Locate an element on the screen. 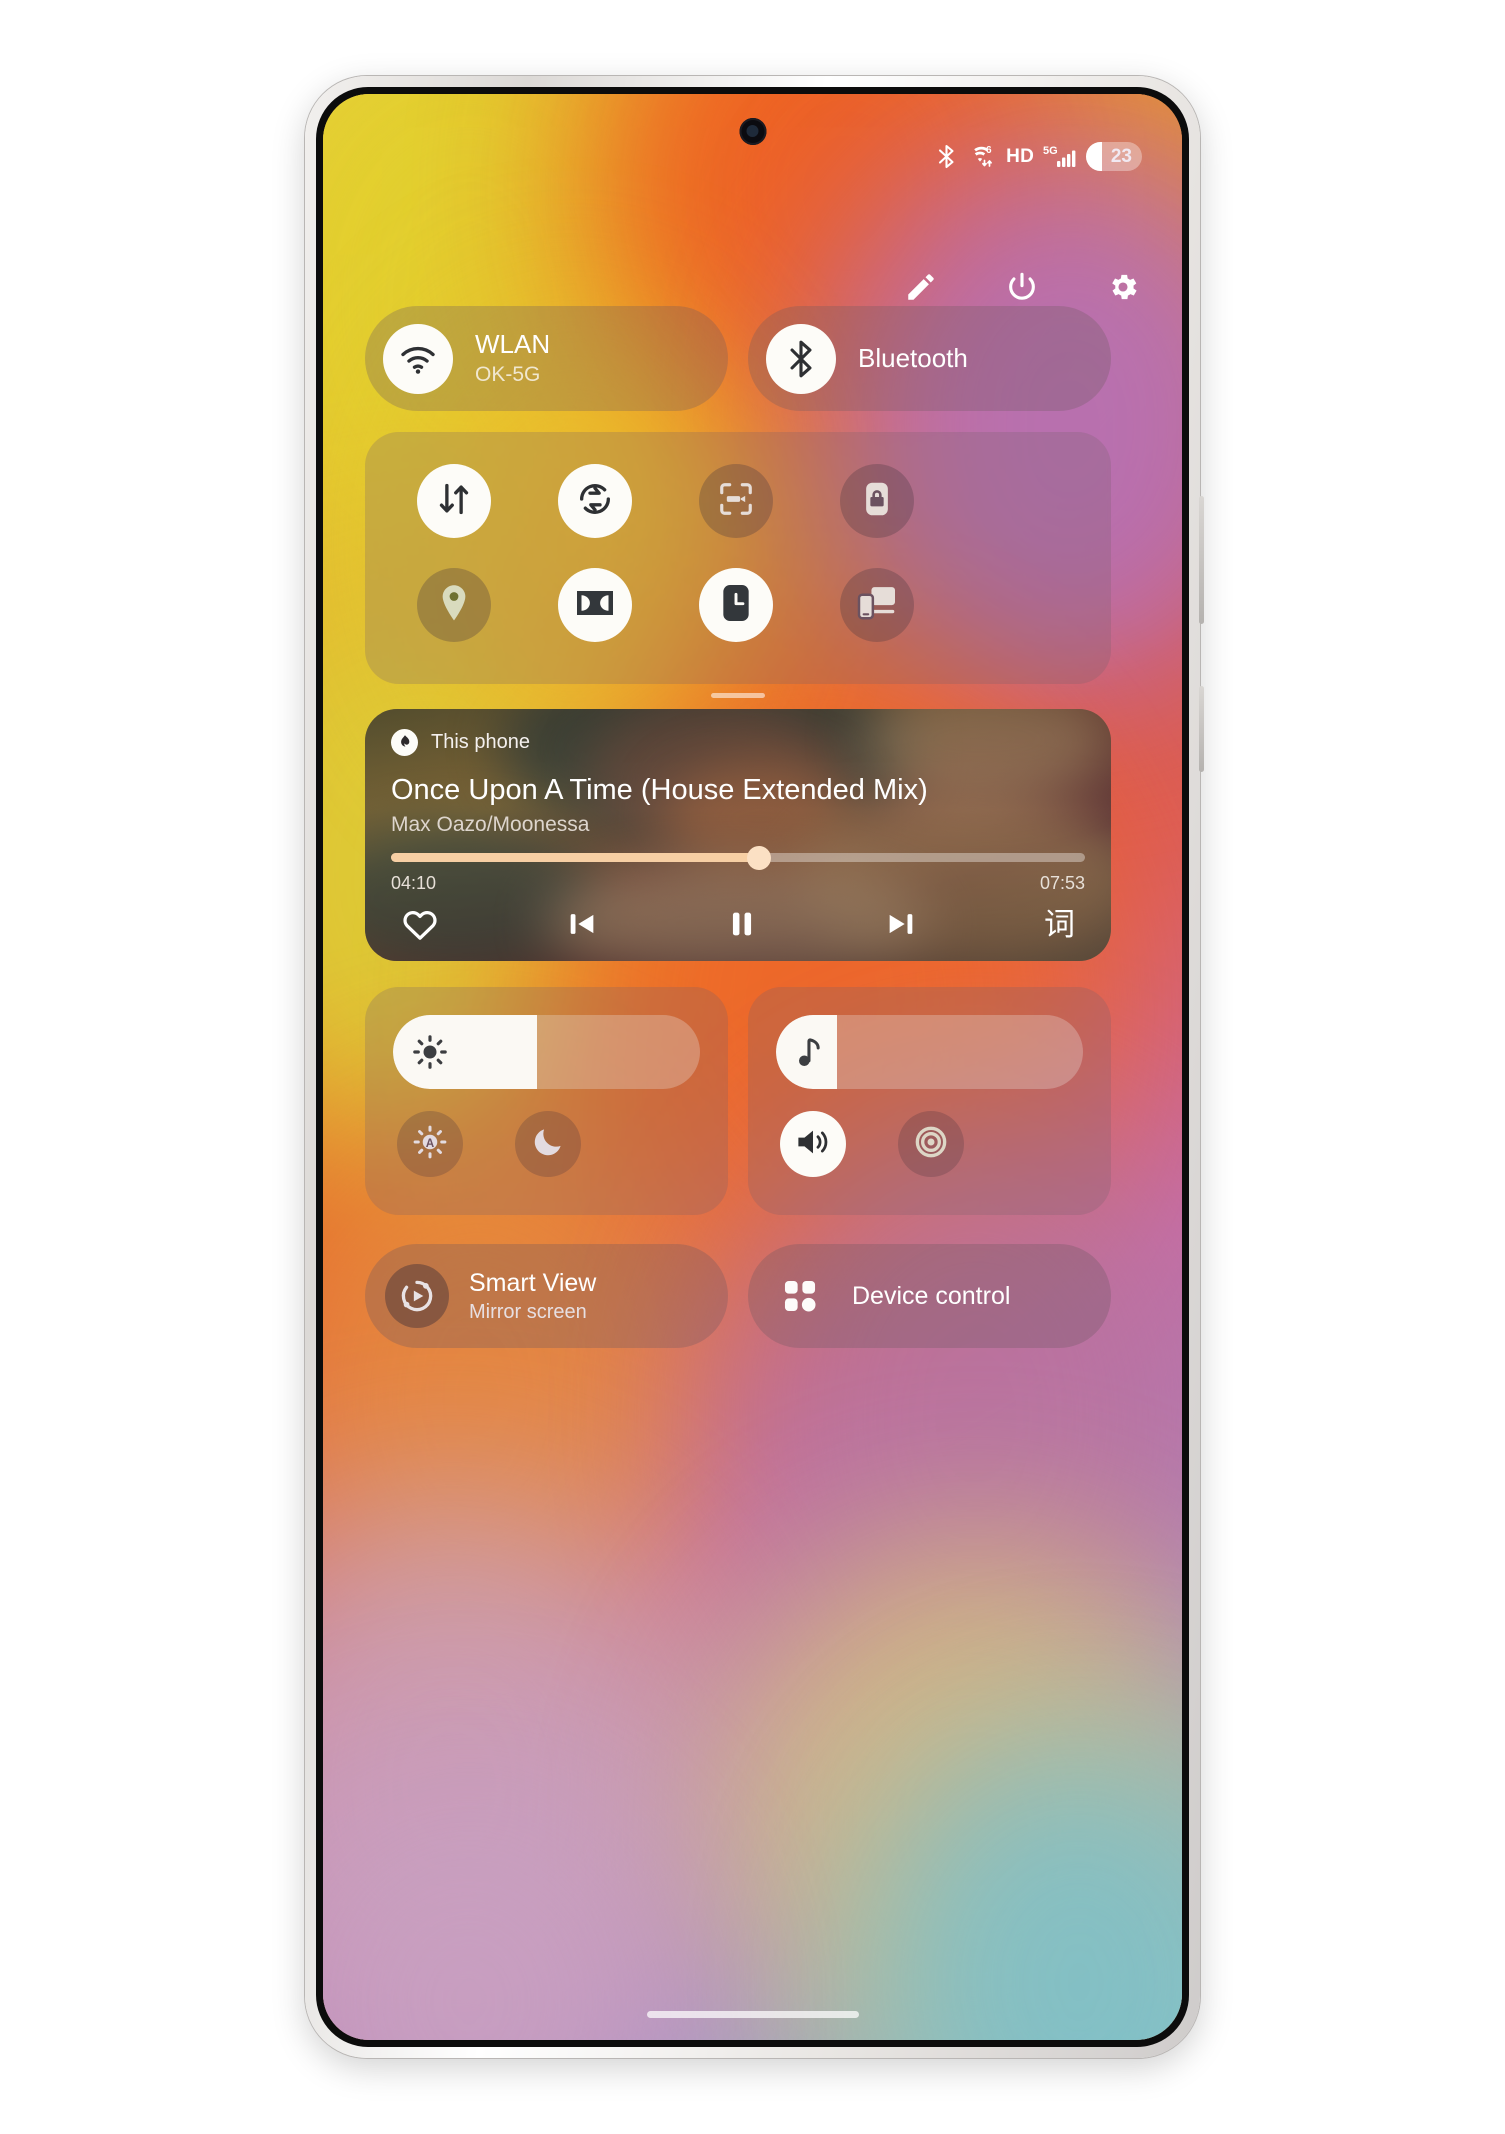 The height and width of the screenshot is (2134, 1505). tile-smart-view: Smart View Mirror screen is located at coordinates (546, 1296).